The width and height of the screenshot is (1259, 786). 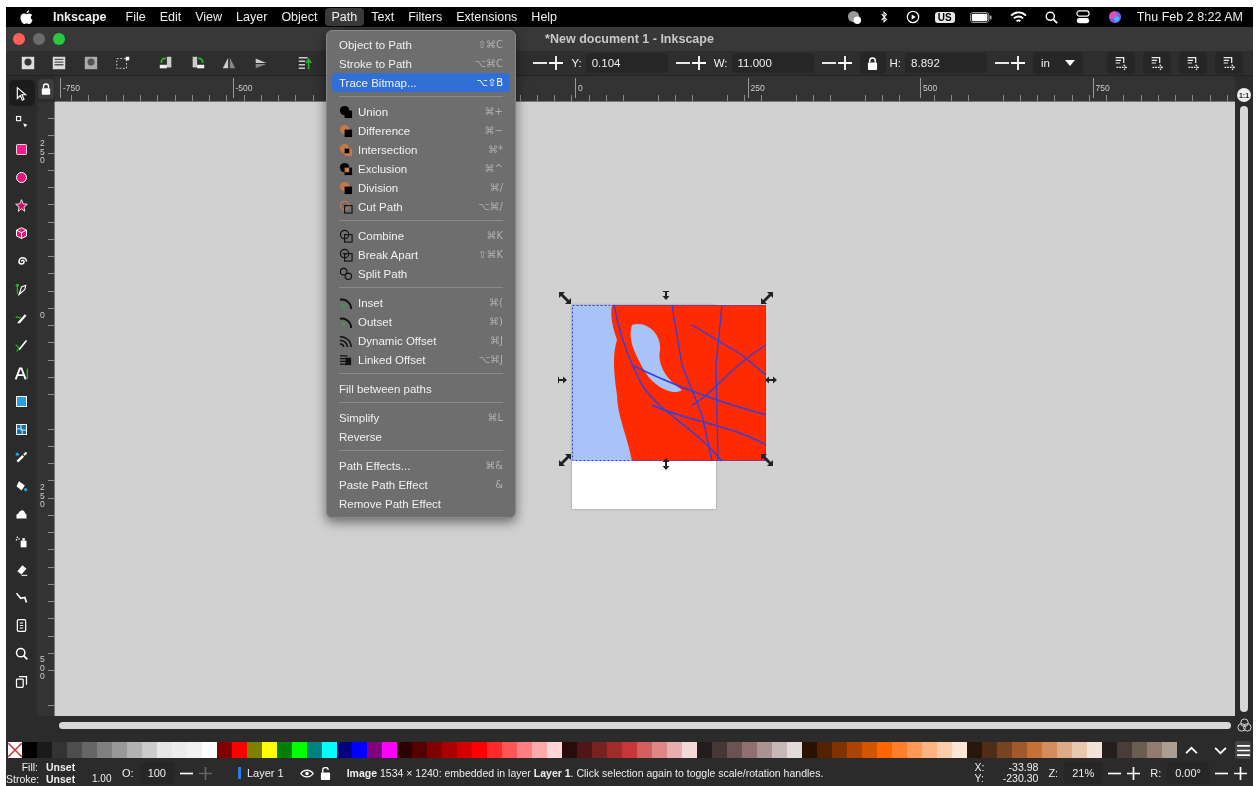 What do you see at coordinates (946, 63) in the screenshot?
I see `number-field: 8.892` at bounding box center [946, 63].